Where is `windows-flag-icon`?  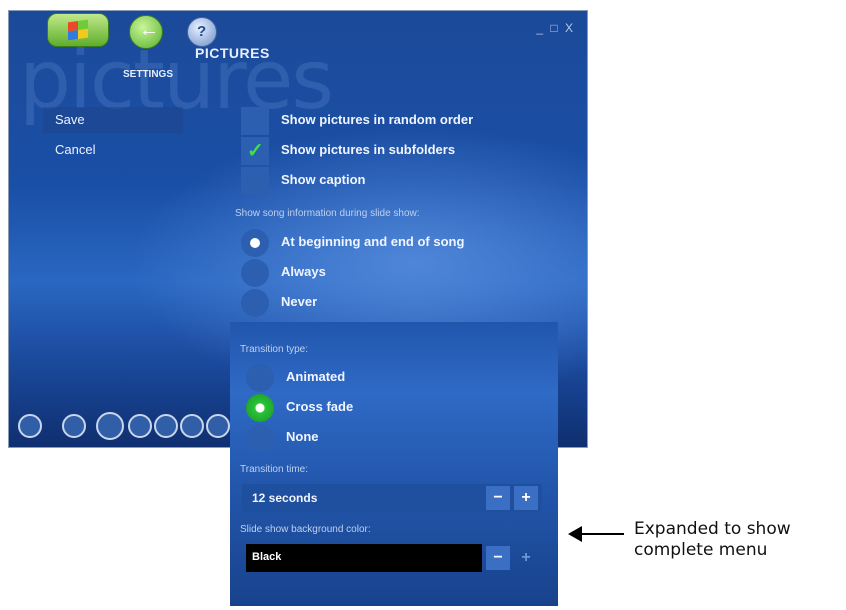
windows-flag-icon is located at coordinates (78, 30).